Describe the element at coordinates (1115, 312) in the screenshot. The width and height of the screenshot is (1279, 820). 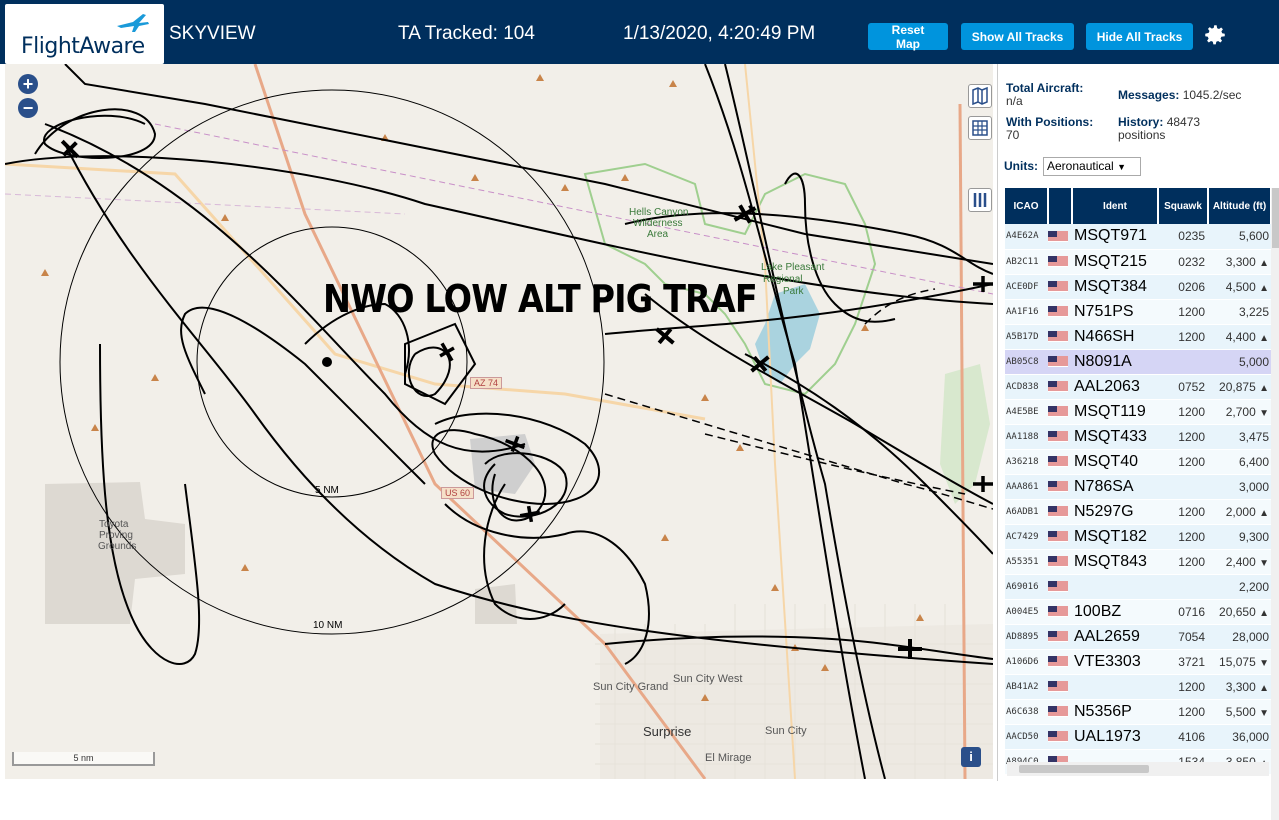
I see `cell-ident: N751PS` at that location.